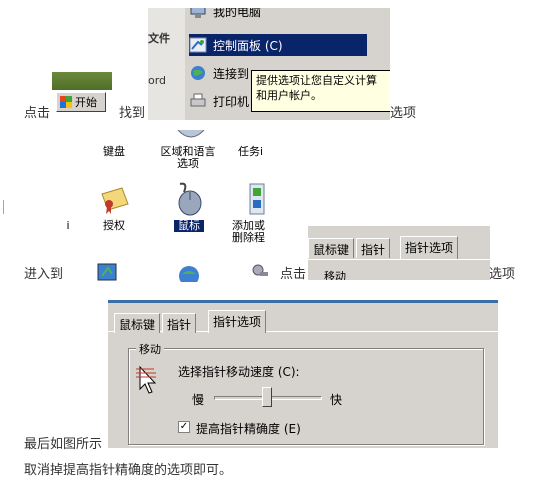 The image size is (555, 490). Describe the element at coordinates (502, 274) in the screenshot. I see `instruction-option2: 选项` at that location.